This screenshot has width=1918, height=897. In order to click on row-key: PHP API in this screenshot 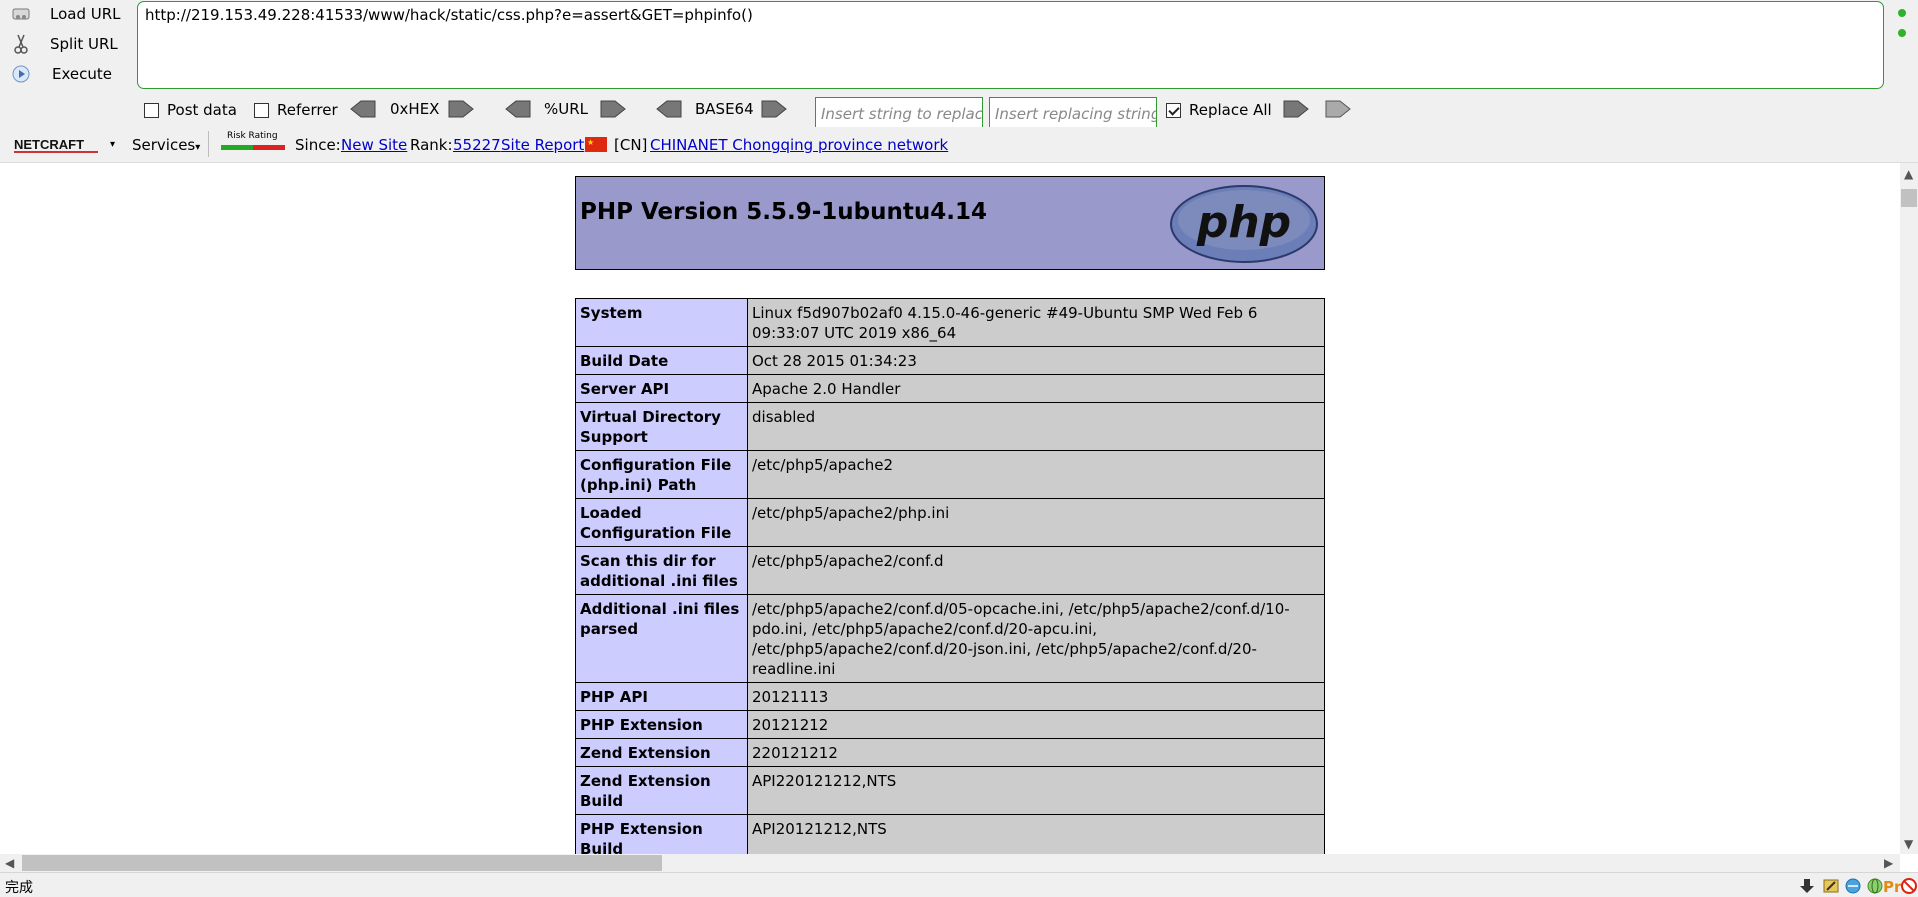, I will do `click(661, 696)`.